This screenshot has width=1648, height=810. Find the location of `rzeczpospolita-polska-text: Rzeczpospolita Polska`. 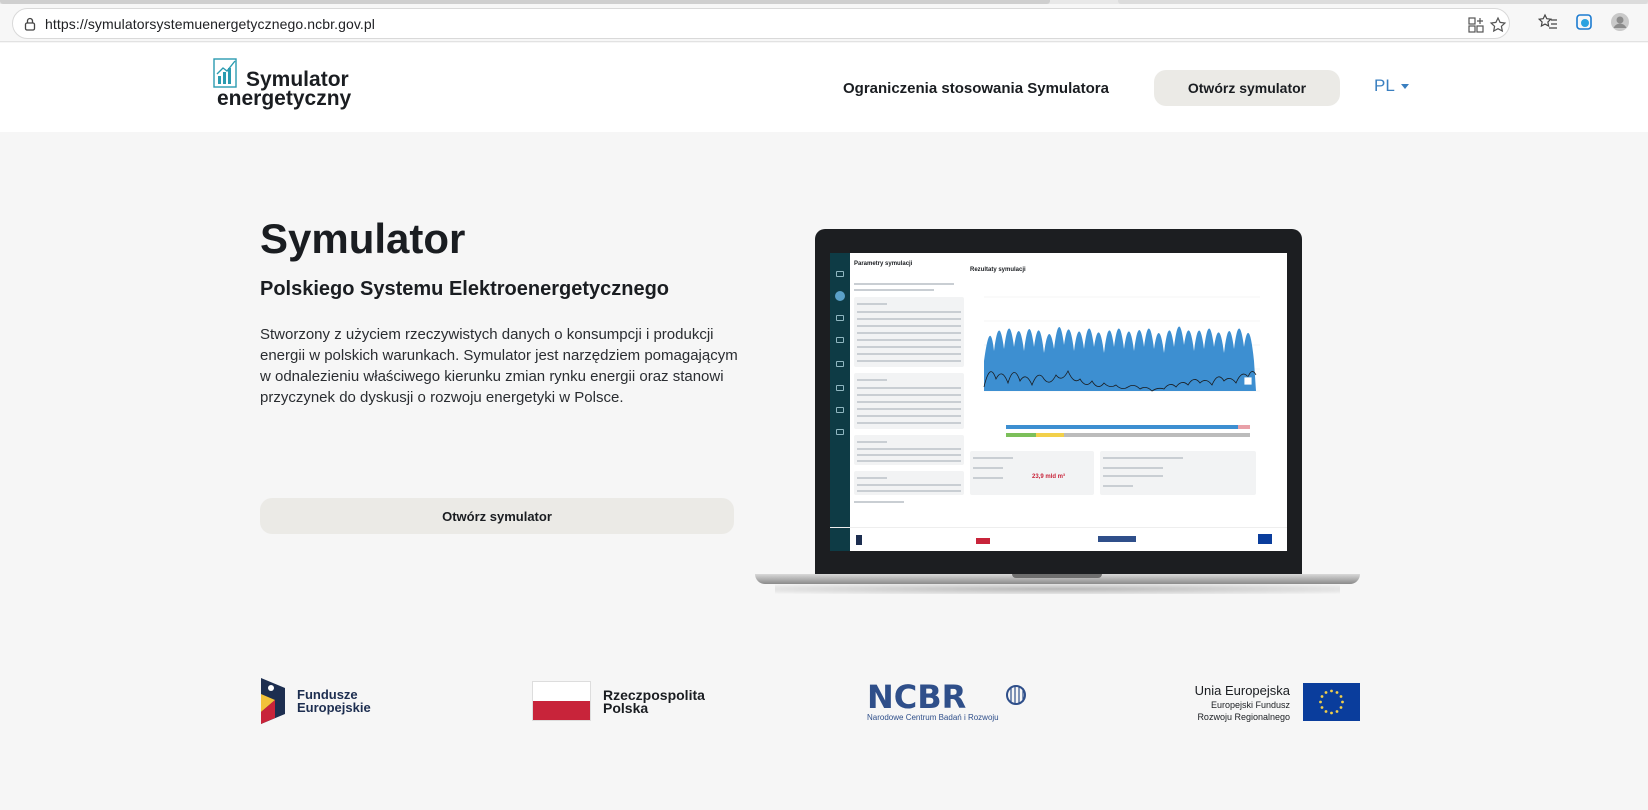

rzeczpospolita-polska-text: Rzeczpospolita Polska is located at coordinates (654, 702).